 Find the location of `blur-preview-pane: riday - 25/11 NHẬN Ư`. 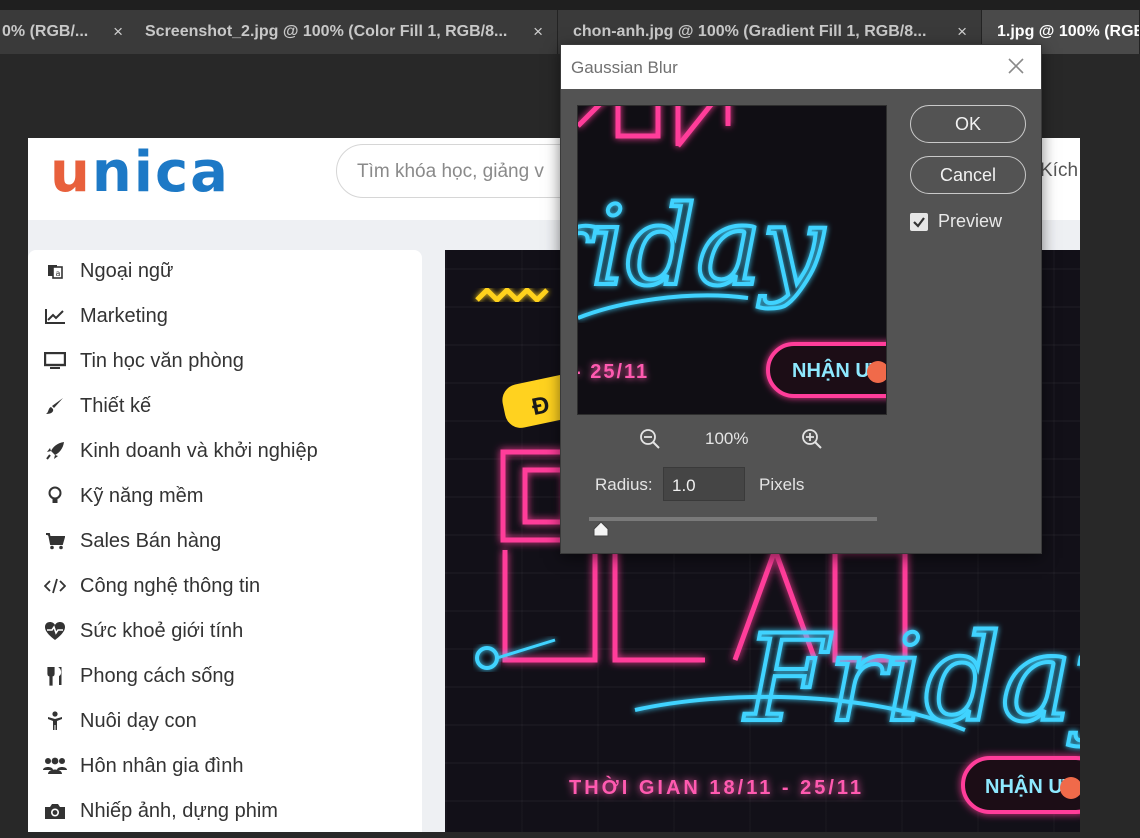

blur-preview-pane: riday - 25/11 NHẬN Ư is located at coordinates (732, 260).